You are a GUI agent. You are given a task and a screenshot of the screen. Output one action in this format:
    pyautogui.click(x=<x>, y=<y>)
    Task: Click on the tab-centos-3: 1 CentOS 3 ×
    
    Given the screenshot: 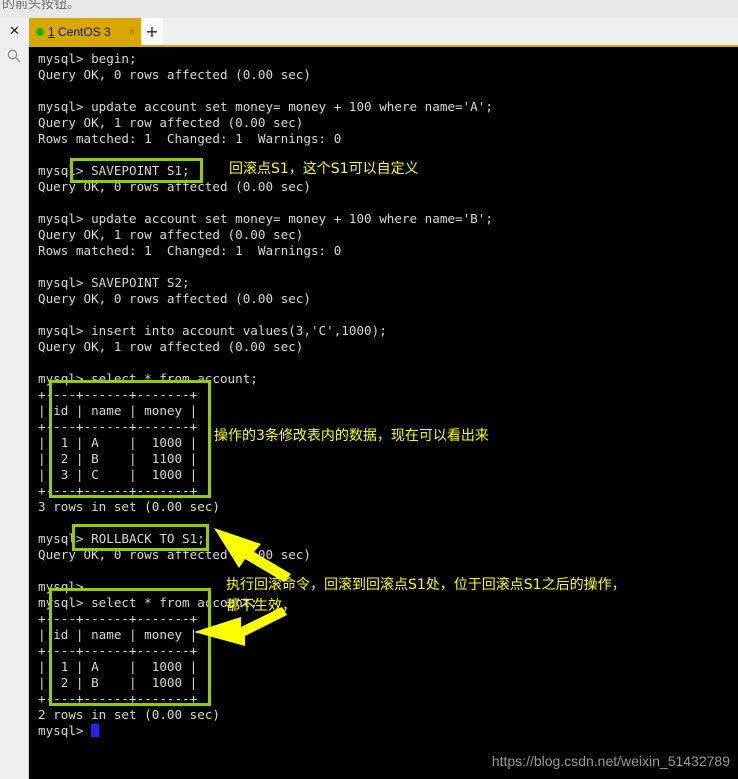 What is the action you would take?
    pyautogui.click(x=85, y=31)
    